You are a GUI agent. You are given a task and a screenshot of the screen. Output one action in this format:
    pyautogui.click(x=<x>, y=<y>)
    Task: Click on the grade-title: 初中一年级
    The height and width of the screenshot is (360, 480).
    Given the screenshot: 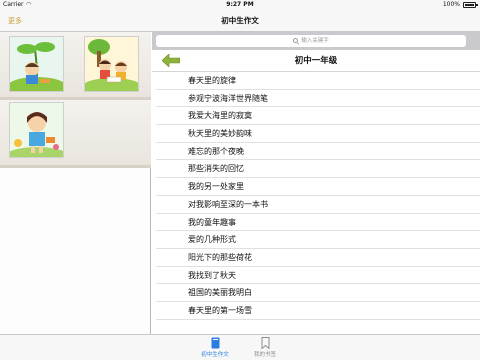 What is the action you would take?
    pyautogui.click(x=316, y=61)
    